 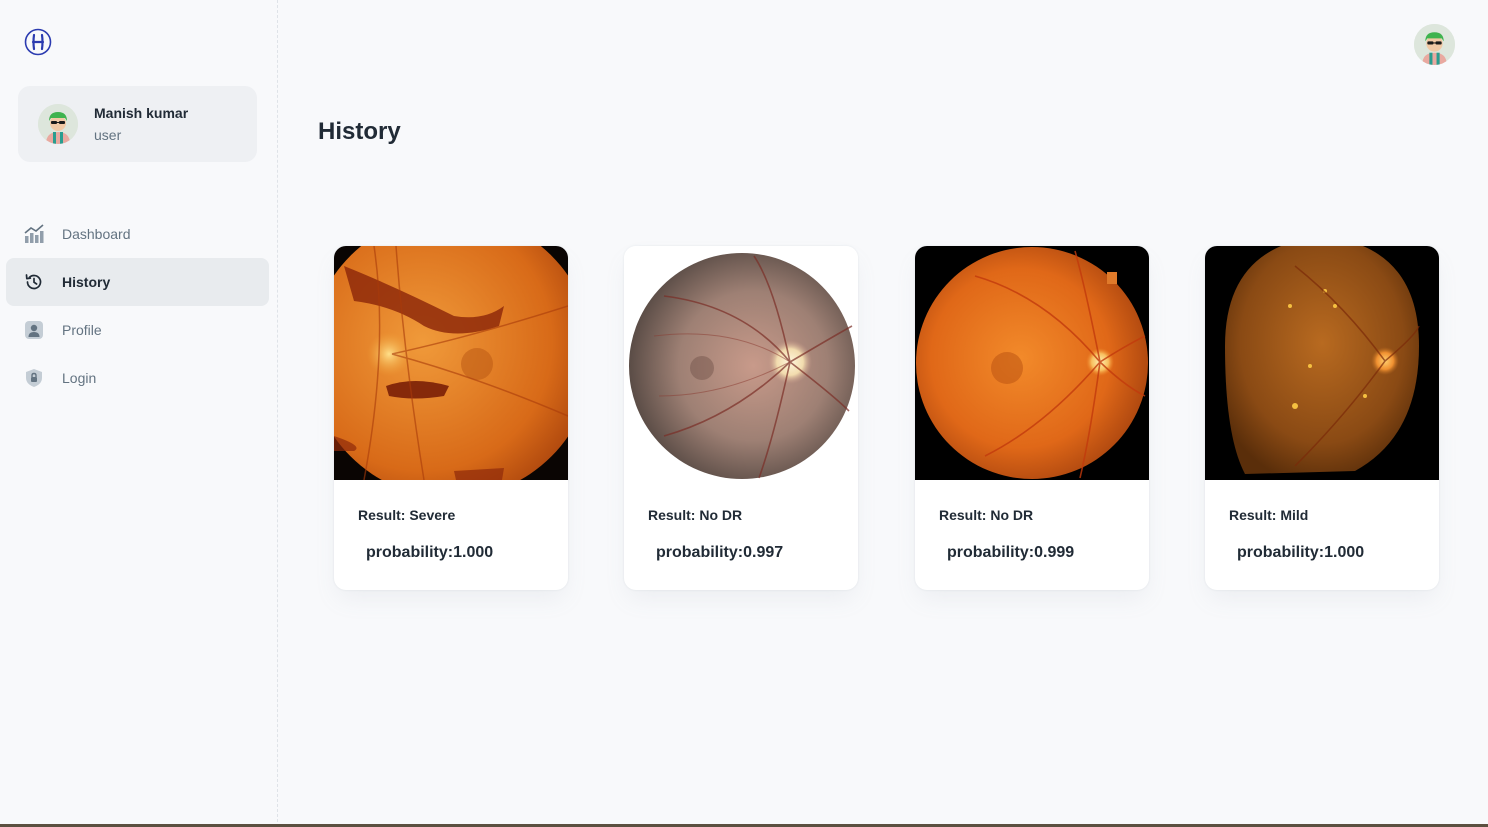 What do you see at coordinates (34, 330) in the screenshot?
I see `profile-icon` at bounding box center [34, 330].